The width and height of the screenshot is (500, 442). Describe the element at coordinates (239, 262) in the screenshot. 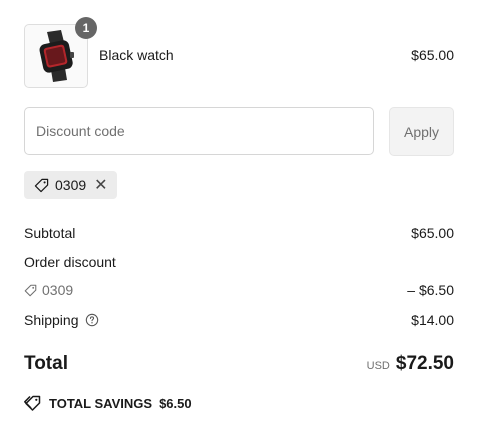

I see `order-discount-row: Order discount` at that location.